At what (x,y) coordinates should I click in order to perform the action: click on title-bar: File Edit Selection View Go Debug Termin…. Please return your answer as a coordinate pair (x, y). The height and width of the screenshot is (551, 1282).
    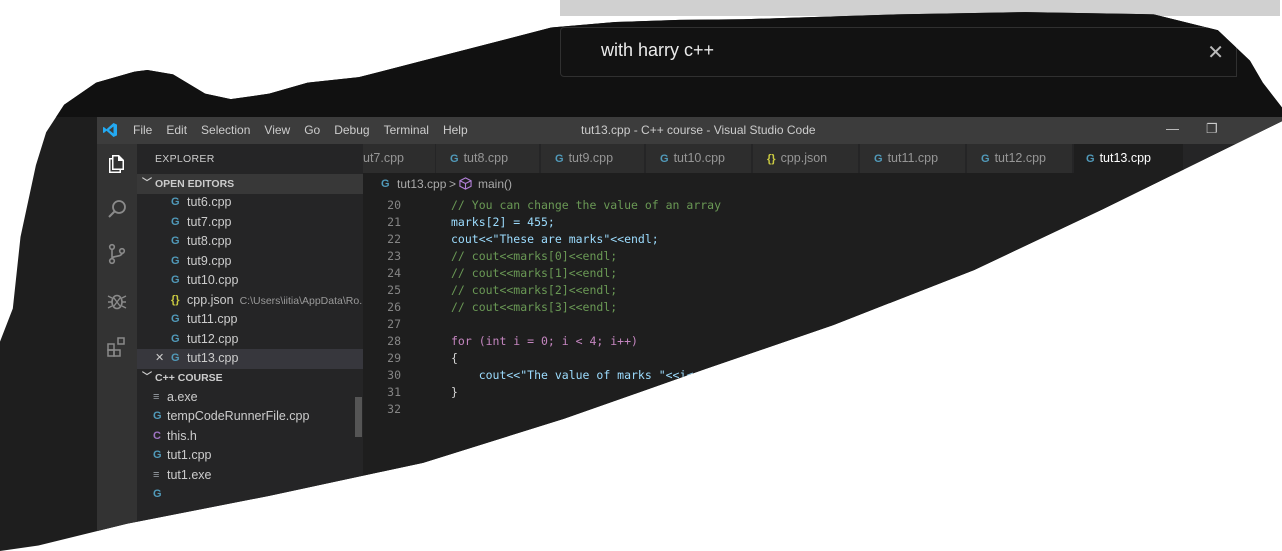
    Looking at the image, I should click on (689, 130).